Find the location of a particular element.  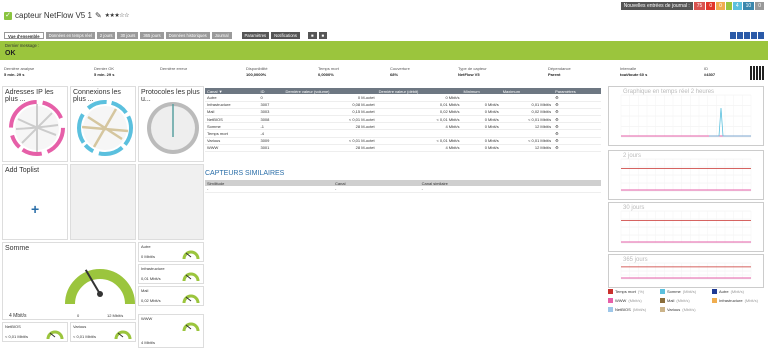

info-key: Intervalle is located at coordinates (628, 68).